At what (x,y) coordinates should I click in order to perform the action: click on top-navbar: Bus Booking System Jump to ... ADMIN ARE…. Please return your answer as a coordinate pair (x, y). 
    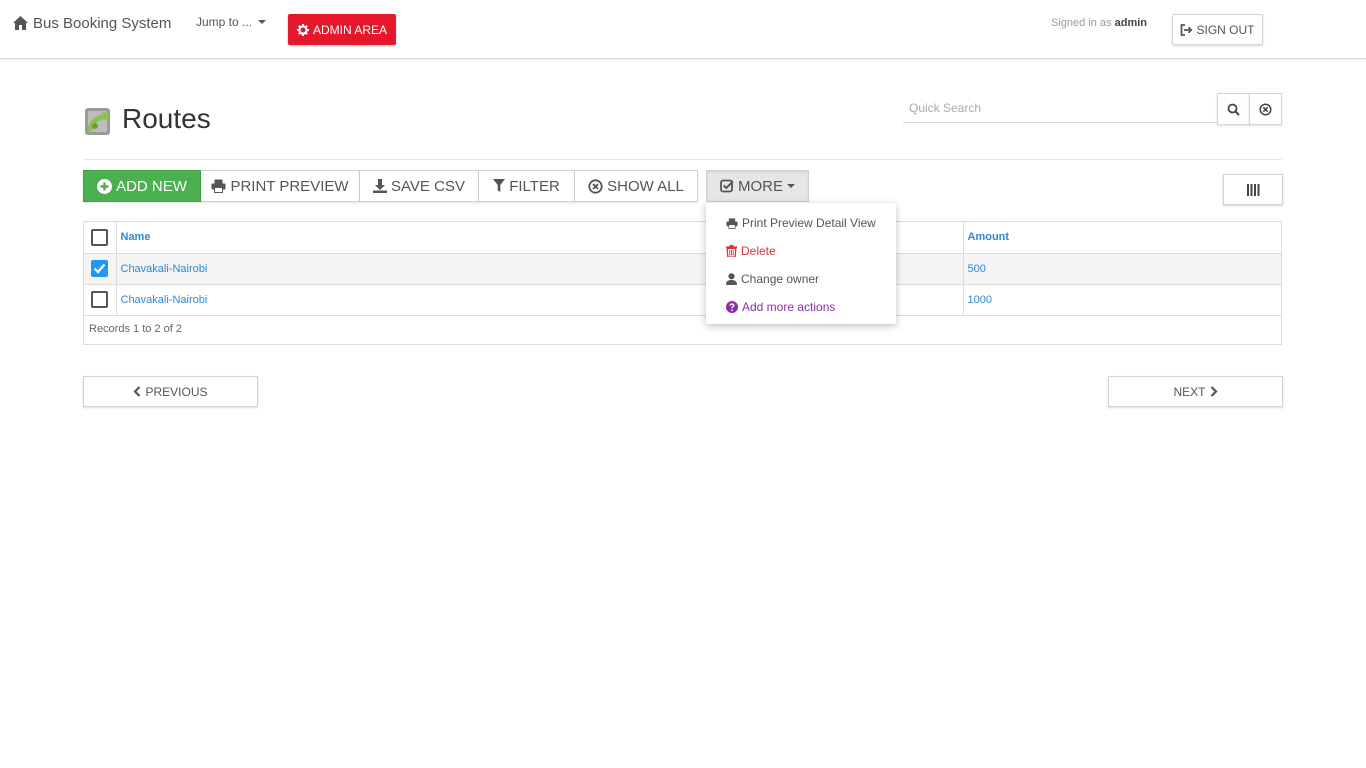
    Looking at the image, I should click on (683, 29).